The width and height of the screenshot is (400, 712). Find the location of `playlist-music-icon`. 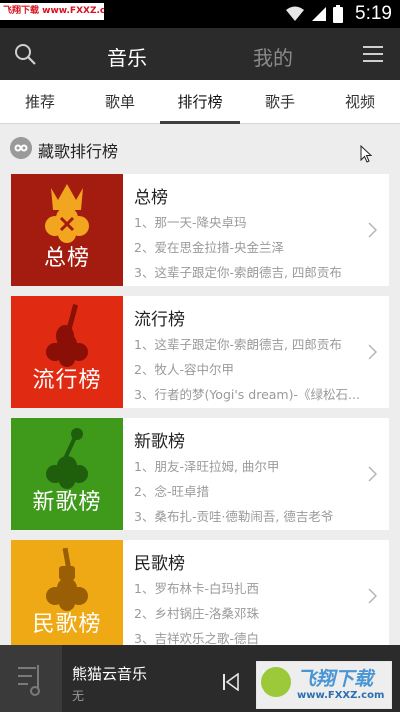

playlist-music-icon is located at coordinates (31, 678).